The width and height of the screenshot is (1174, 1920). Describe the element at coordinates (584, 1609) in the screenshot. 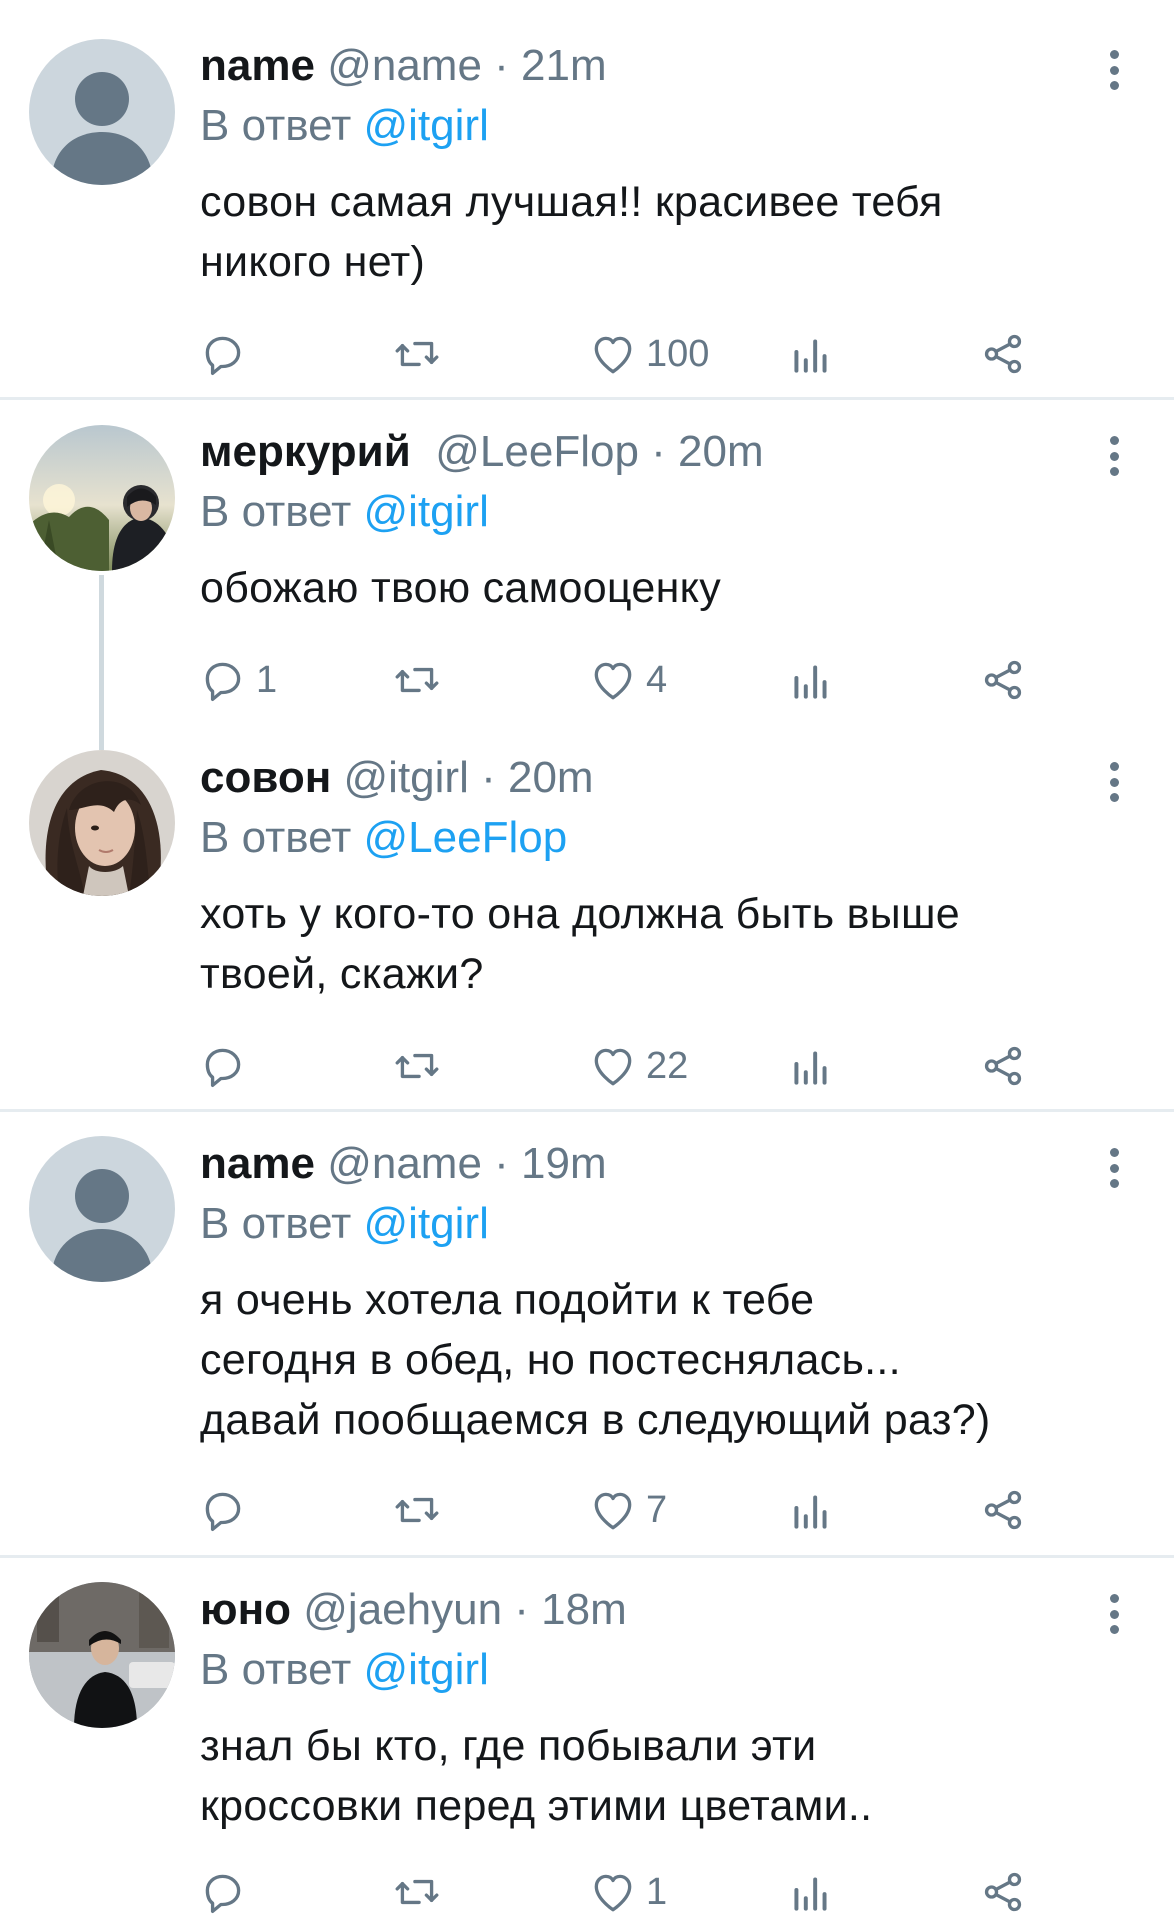

I see `timestamp: 18m` at that location.